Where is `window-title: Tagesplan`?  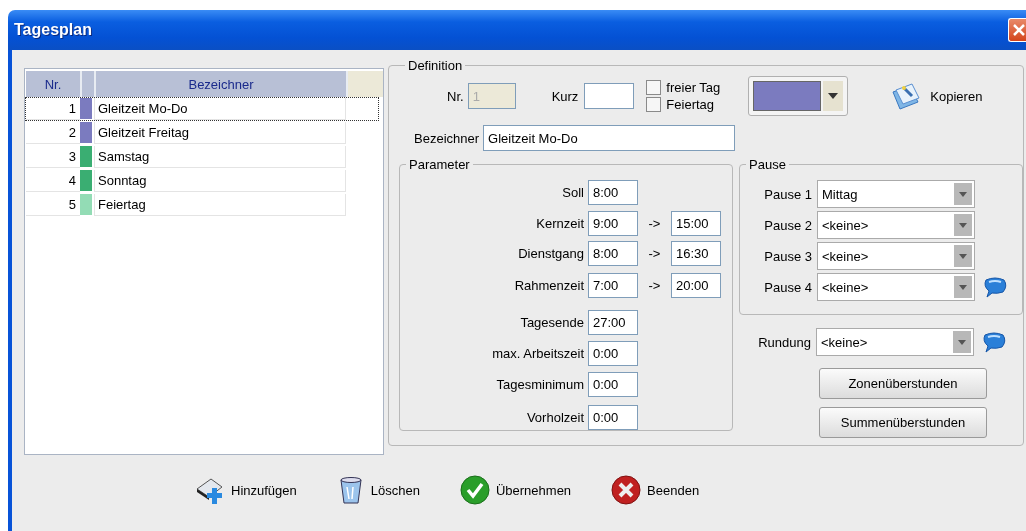
window-title: Tagesplan is located at coordinates (53, 30).